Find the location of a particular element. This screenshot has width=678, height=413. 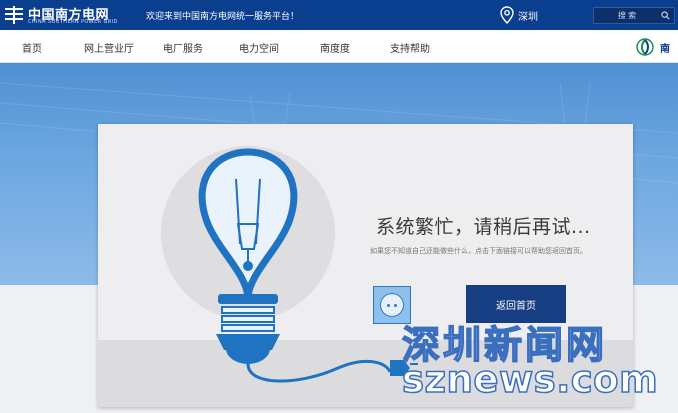

nav-item-support: 支持帮助 is located at coordinates (410, 47).